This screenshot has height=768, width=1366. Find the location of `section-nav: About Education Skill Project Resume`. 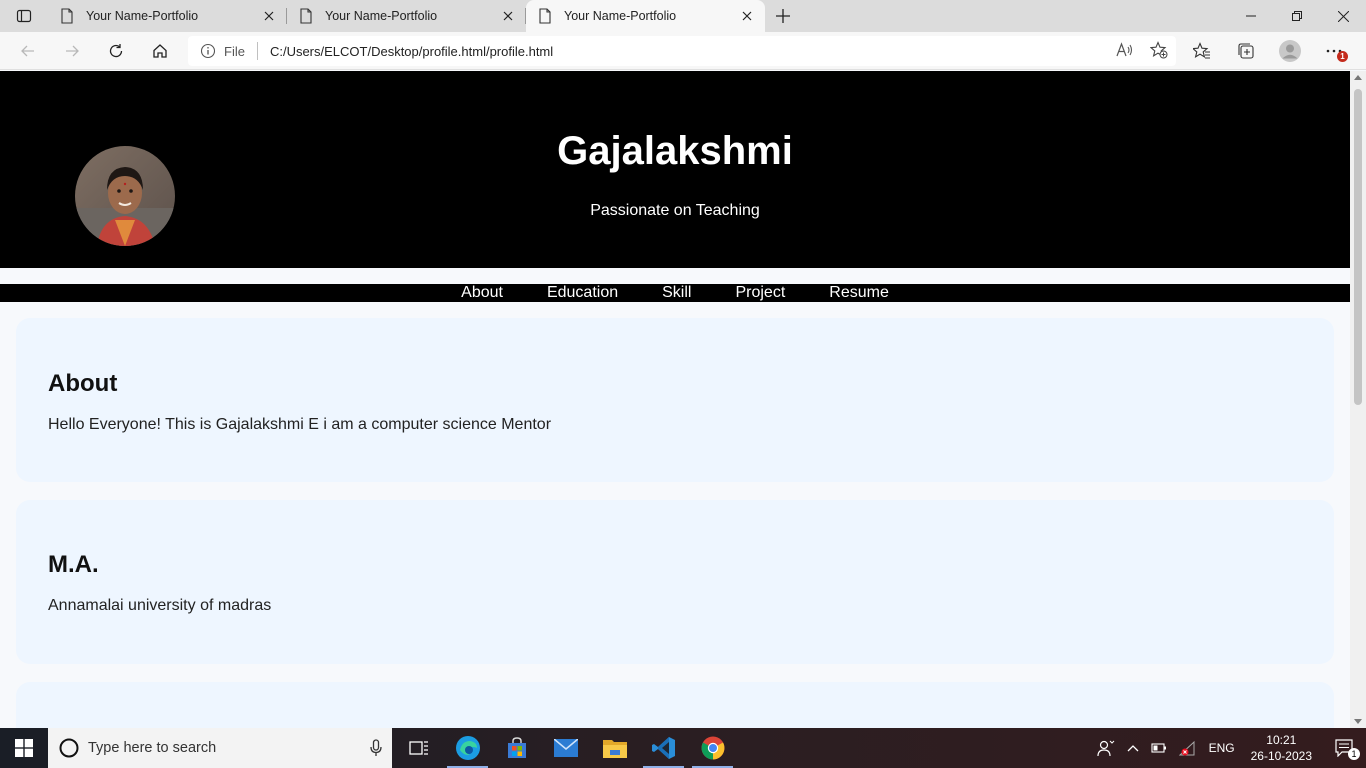

section-nav: About Education Skill Project Resume is located at coordinates (675, 293).